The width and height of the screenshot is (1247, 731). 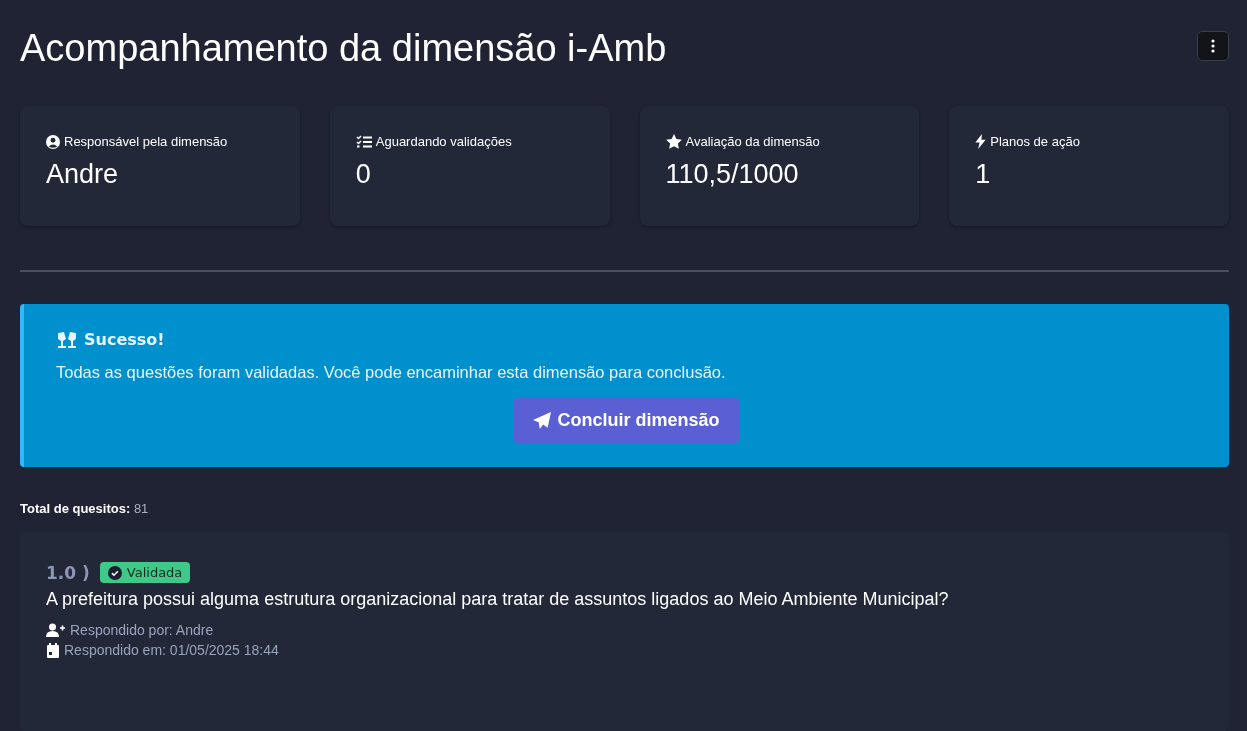 I want to click on summary-value: 81, so click(x=141, y=508).